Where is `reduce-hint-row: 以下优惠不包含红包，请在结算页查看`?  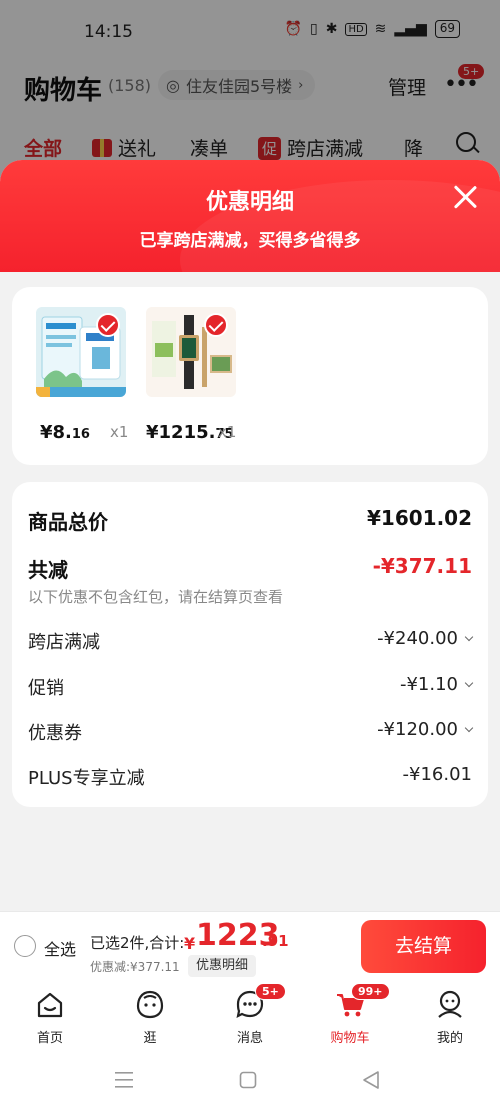 reduce-hint-row: 以下优惠不包含红包，请在结算页查看 is located at coordinates (250, 597).